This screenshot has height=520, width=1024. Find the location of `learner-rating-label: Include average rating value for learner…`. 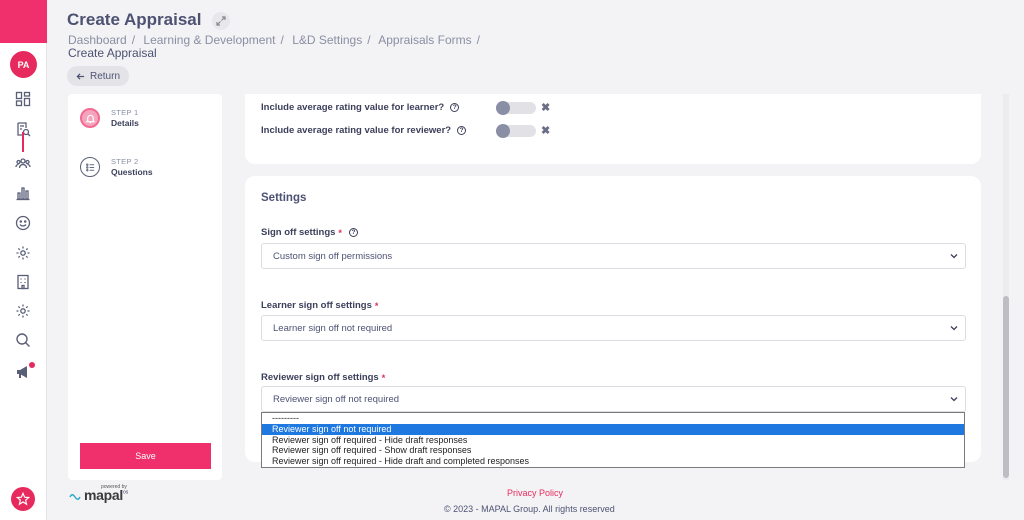

learner-rating-label: Include average rating value for learner… is located at coordinates (353, 107).